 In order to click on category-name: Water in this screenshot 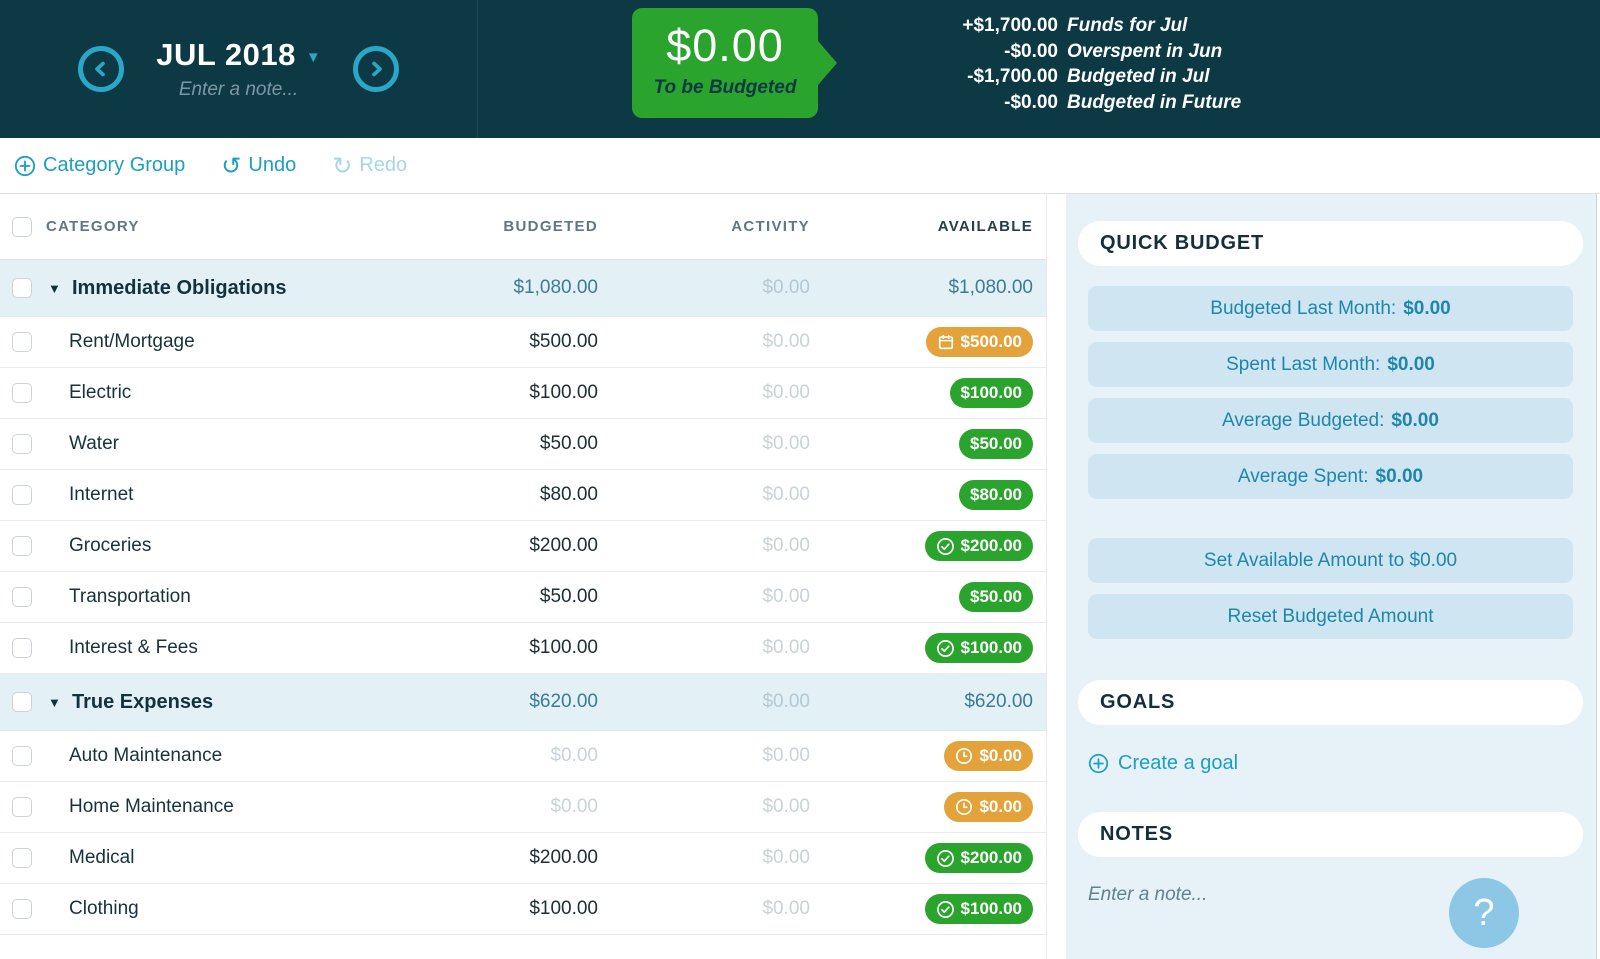, I will do `click(94, 444)`.